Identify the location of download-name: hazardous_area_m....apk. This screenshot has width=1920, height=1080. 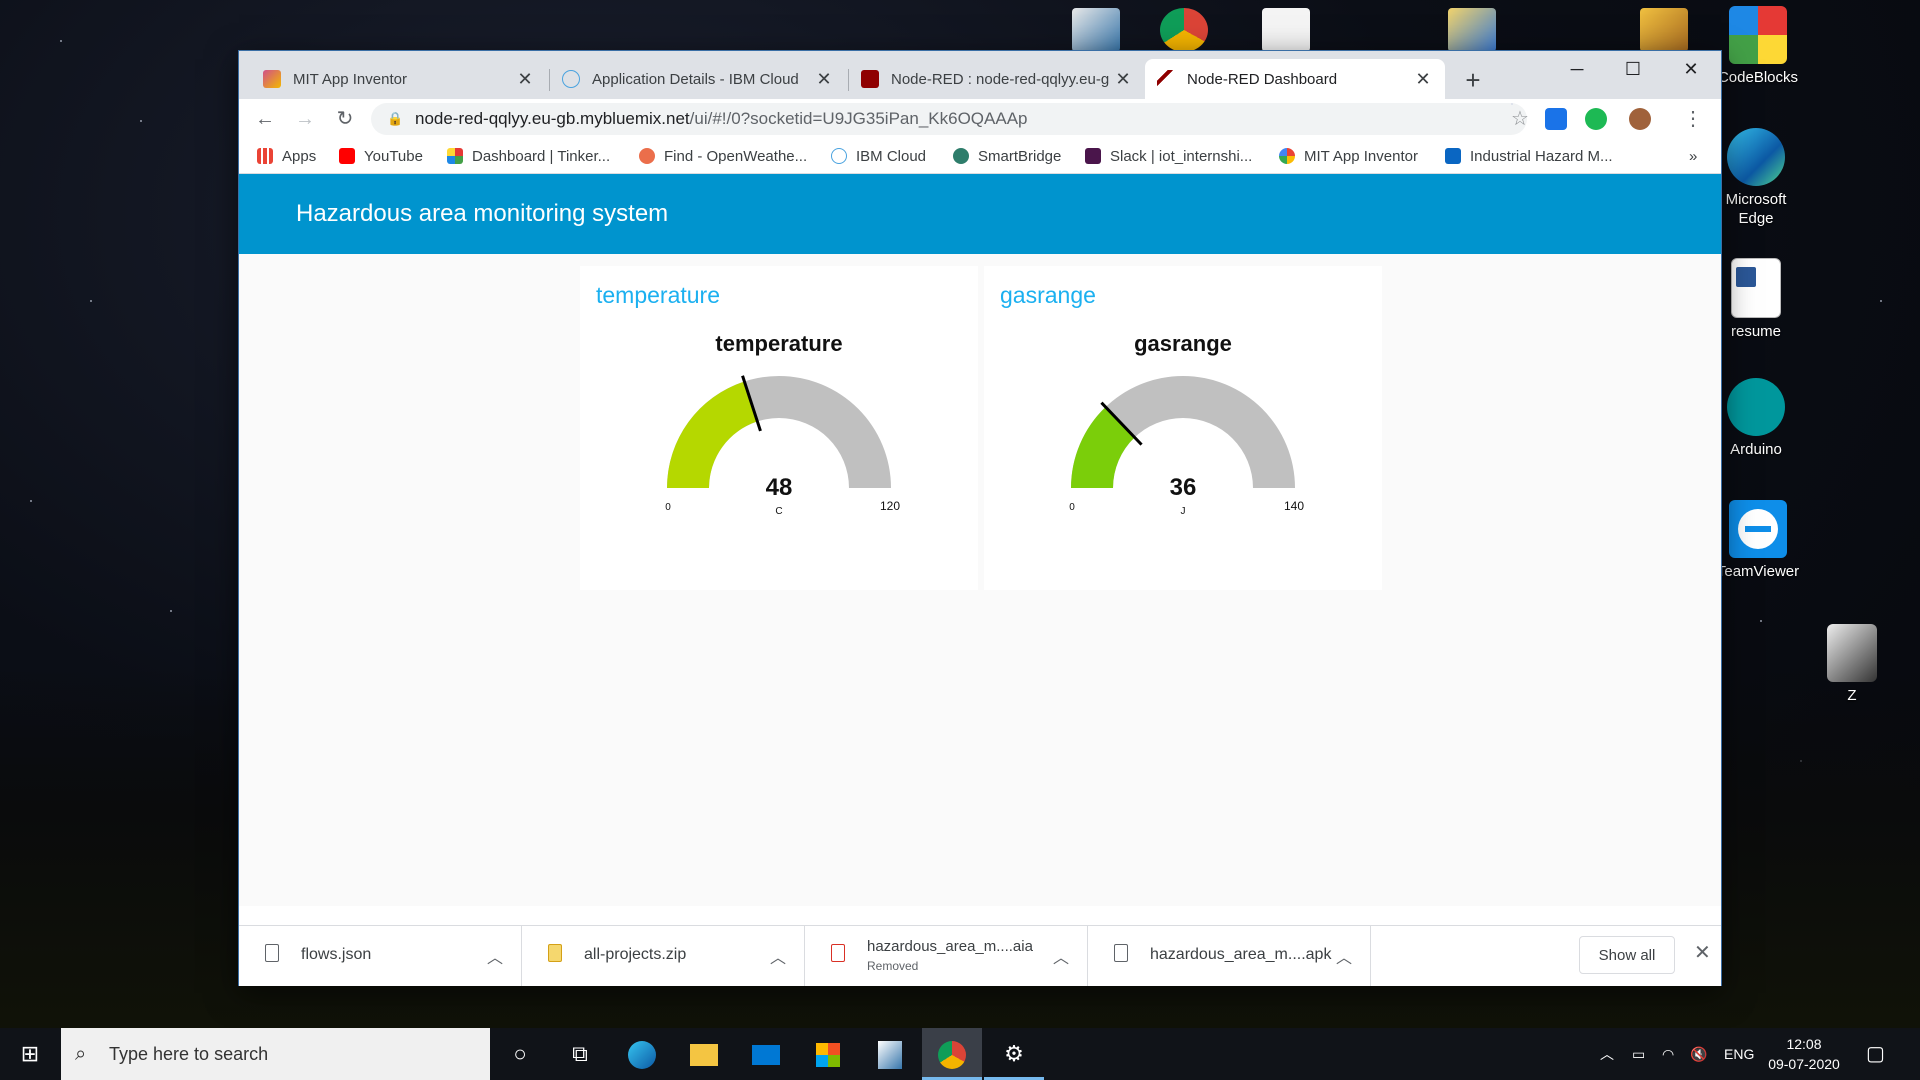
(1241, 954).